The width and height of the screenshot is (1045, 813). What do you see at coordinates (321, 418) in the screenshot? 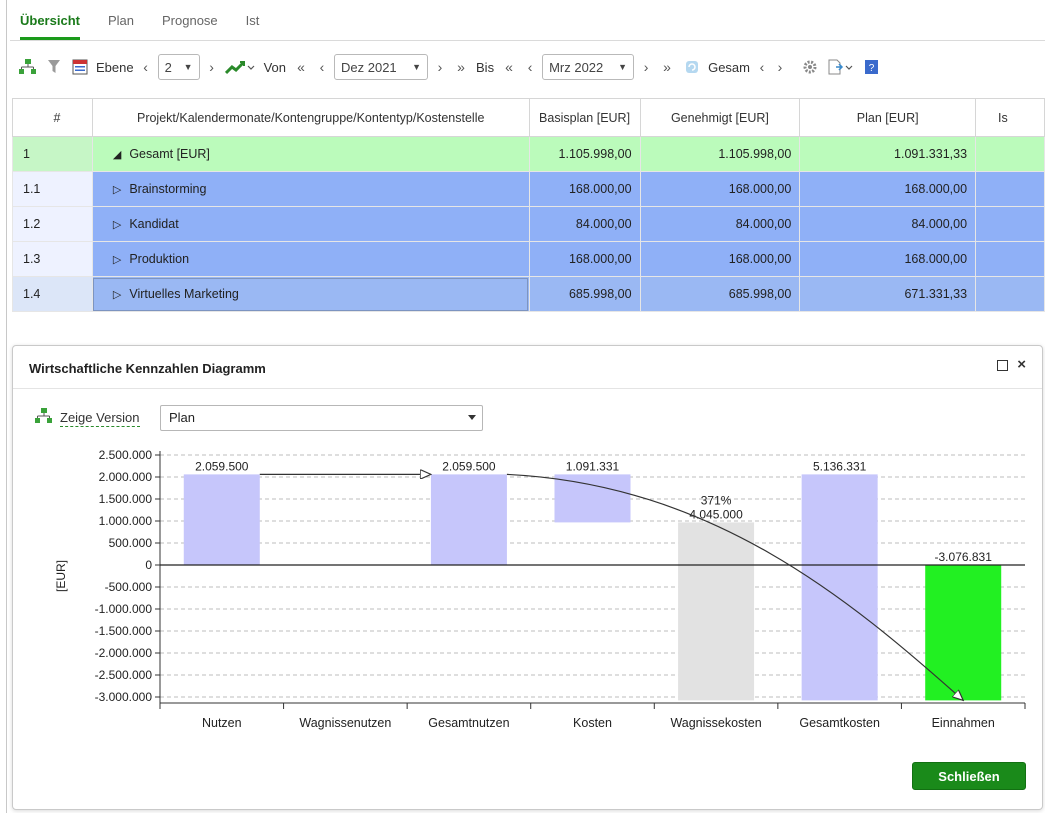
I see `version-select: Plan` at bounding box center [321, 418].